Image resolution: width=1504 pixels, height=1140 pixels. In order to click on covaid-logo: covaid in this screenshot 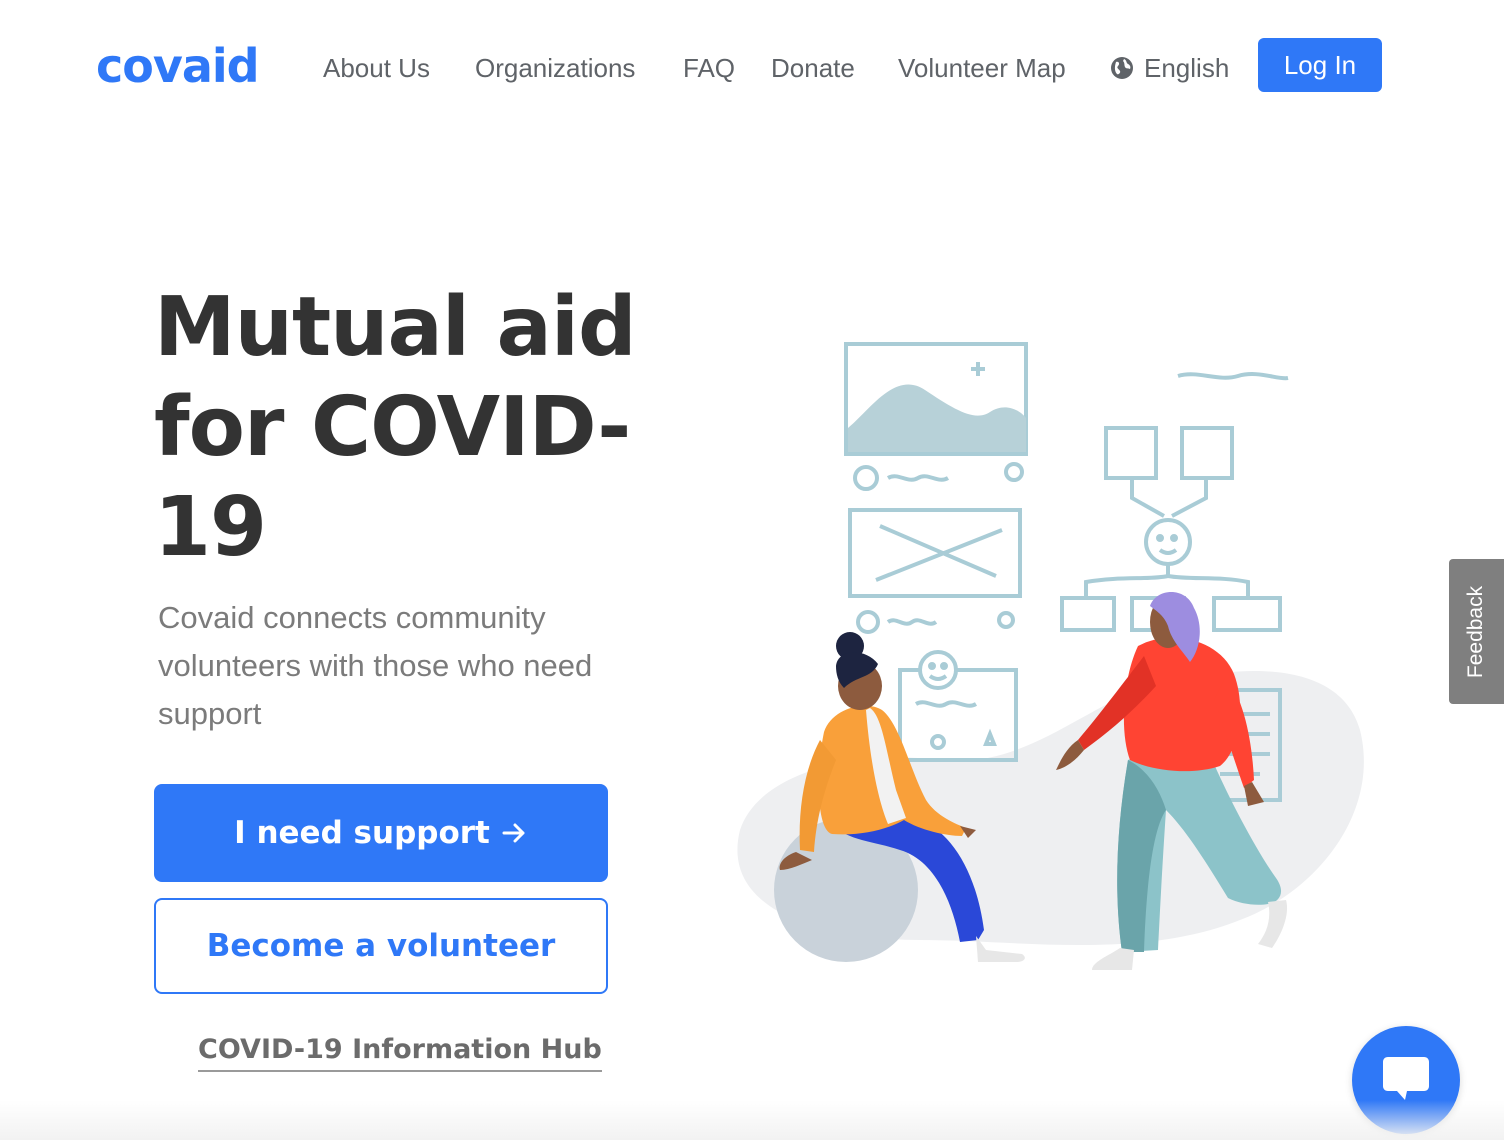, I will do `click(178, 66)`.